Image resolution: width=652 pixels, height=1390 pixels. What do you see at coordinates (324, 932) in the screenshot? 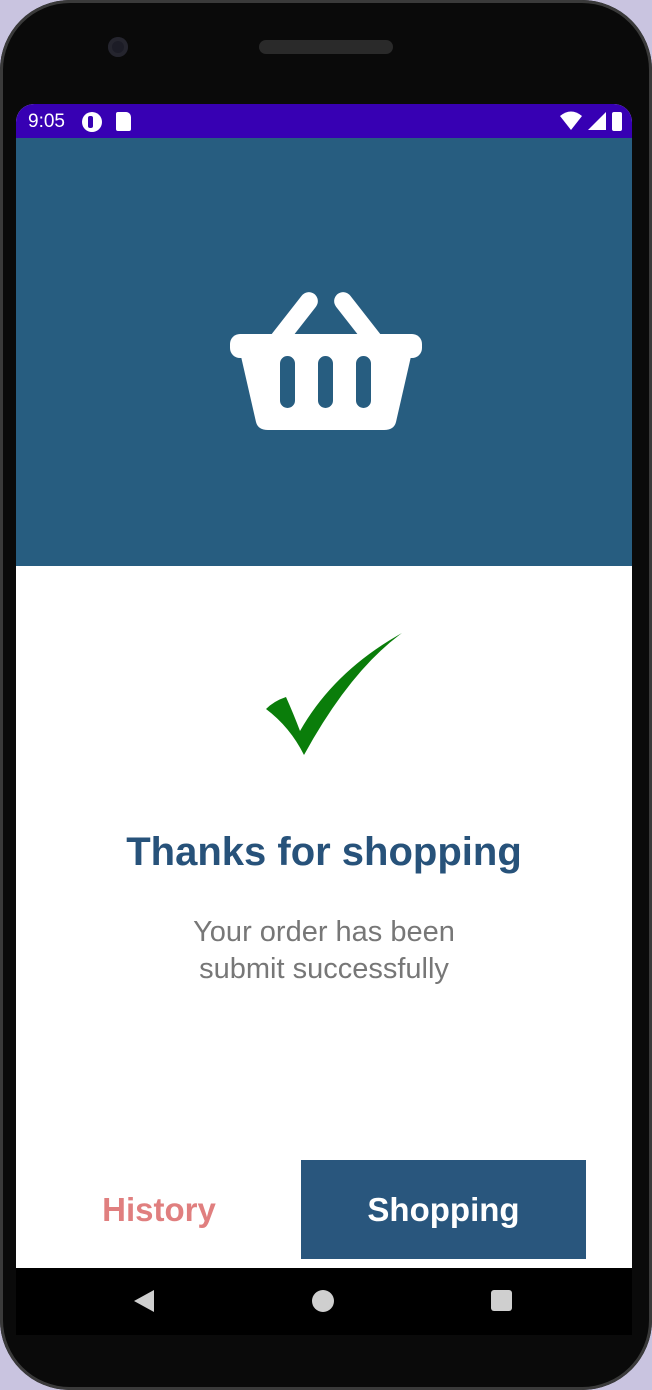
I see `message-line-1: Your order has been` at bounding box center [324, 932].